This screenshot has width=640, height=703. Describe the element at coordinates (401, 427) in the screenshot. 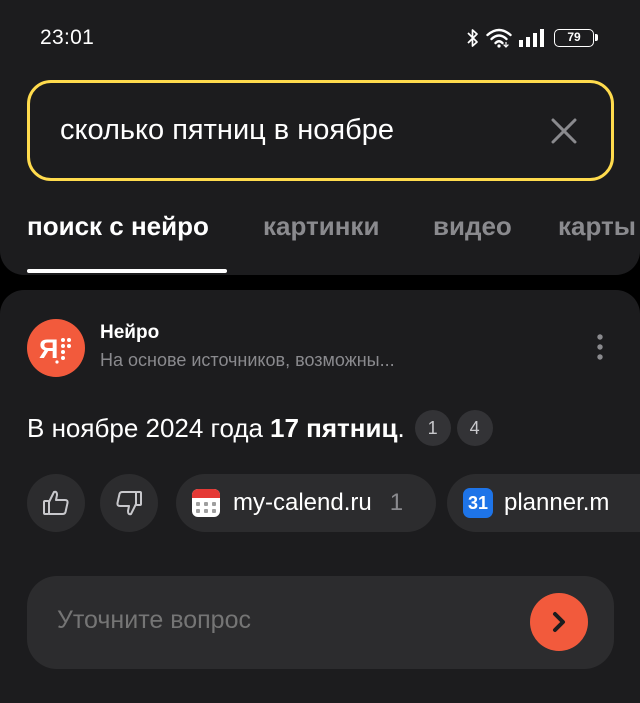

I see `answer-suffix: .` at that location.